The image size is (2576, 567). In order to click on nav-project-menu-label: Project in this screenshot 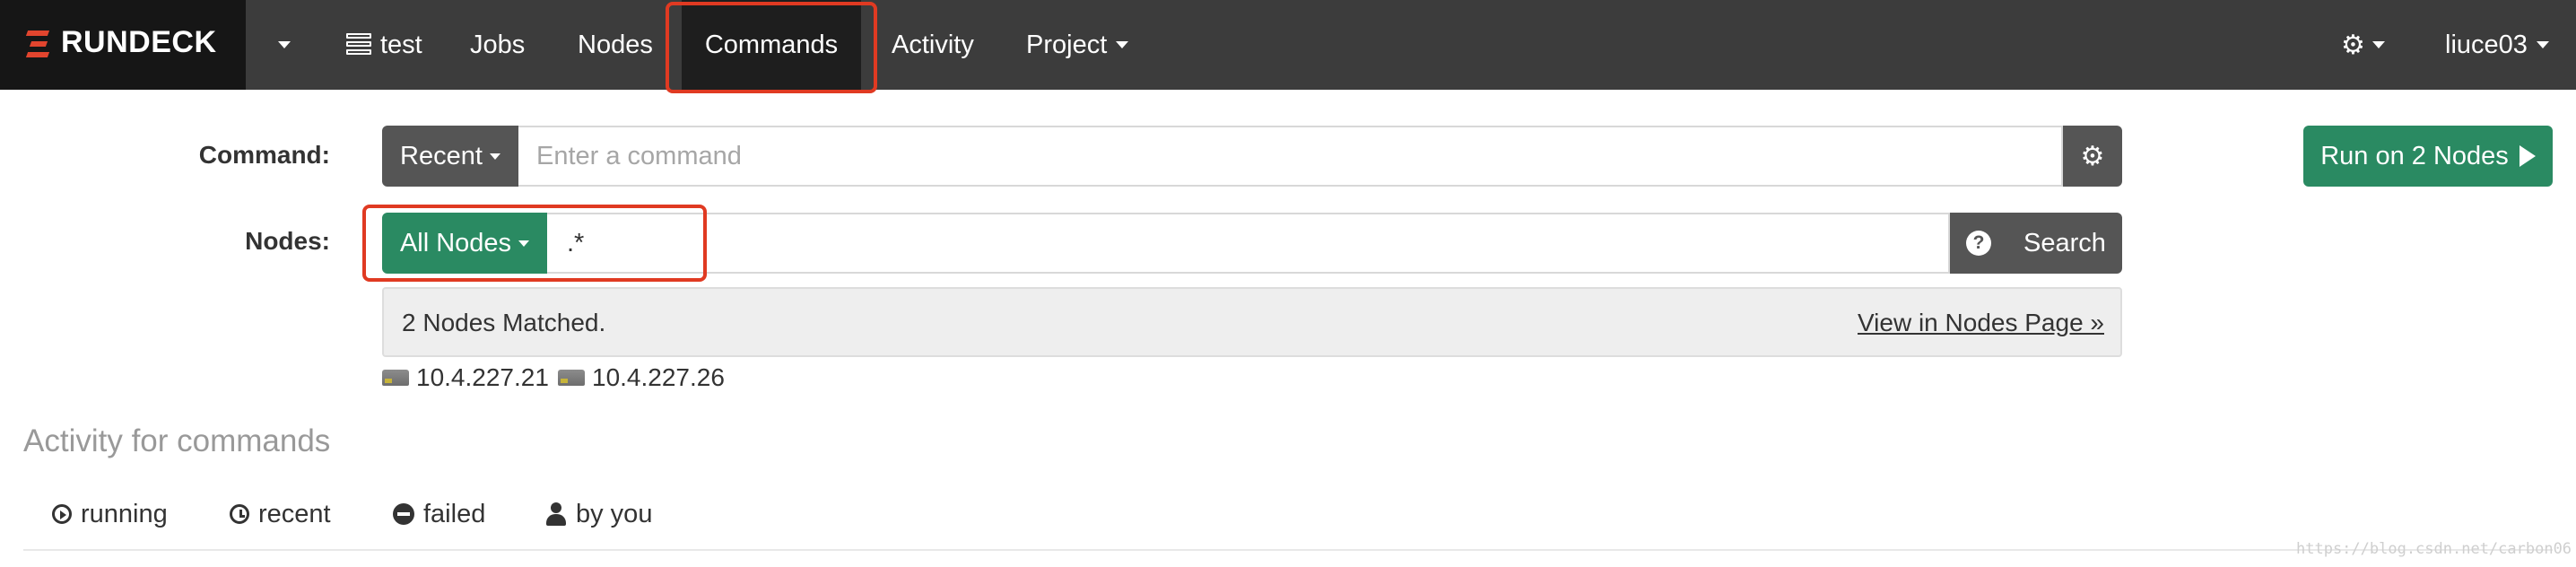, I will do `click(1067, 44)`.